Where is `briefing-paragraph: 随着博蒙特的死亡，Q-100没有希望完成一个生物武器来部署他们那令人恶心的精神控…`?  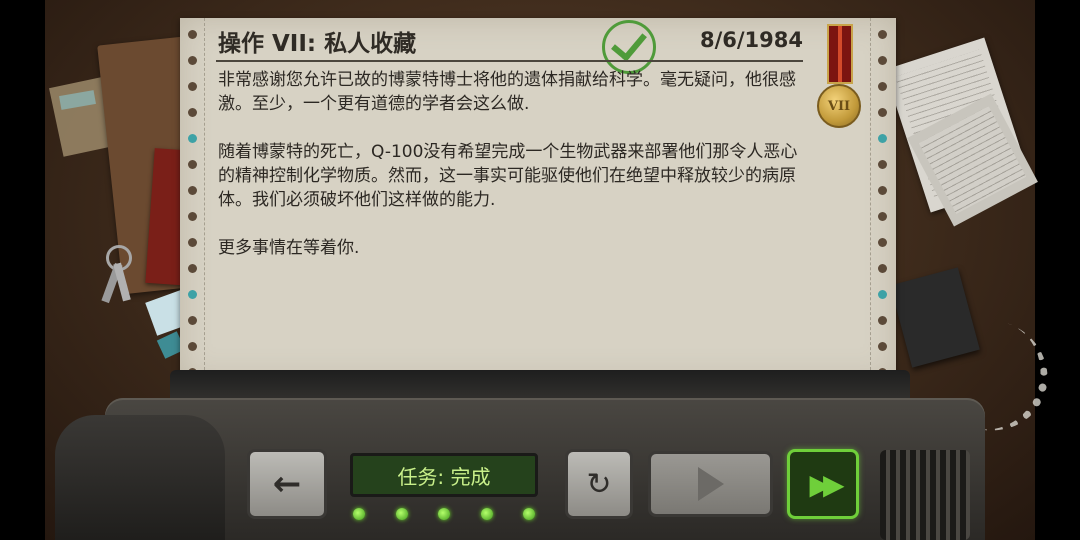
briefing-paragraph: 随着博蒙特的死亡，Q-100没有希望完成一个生物武器来部署他们那令人恶心的精神控… is located at coordinates (508, 176).